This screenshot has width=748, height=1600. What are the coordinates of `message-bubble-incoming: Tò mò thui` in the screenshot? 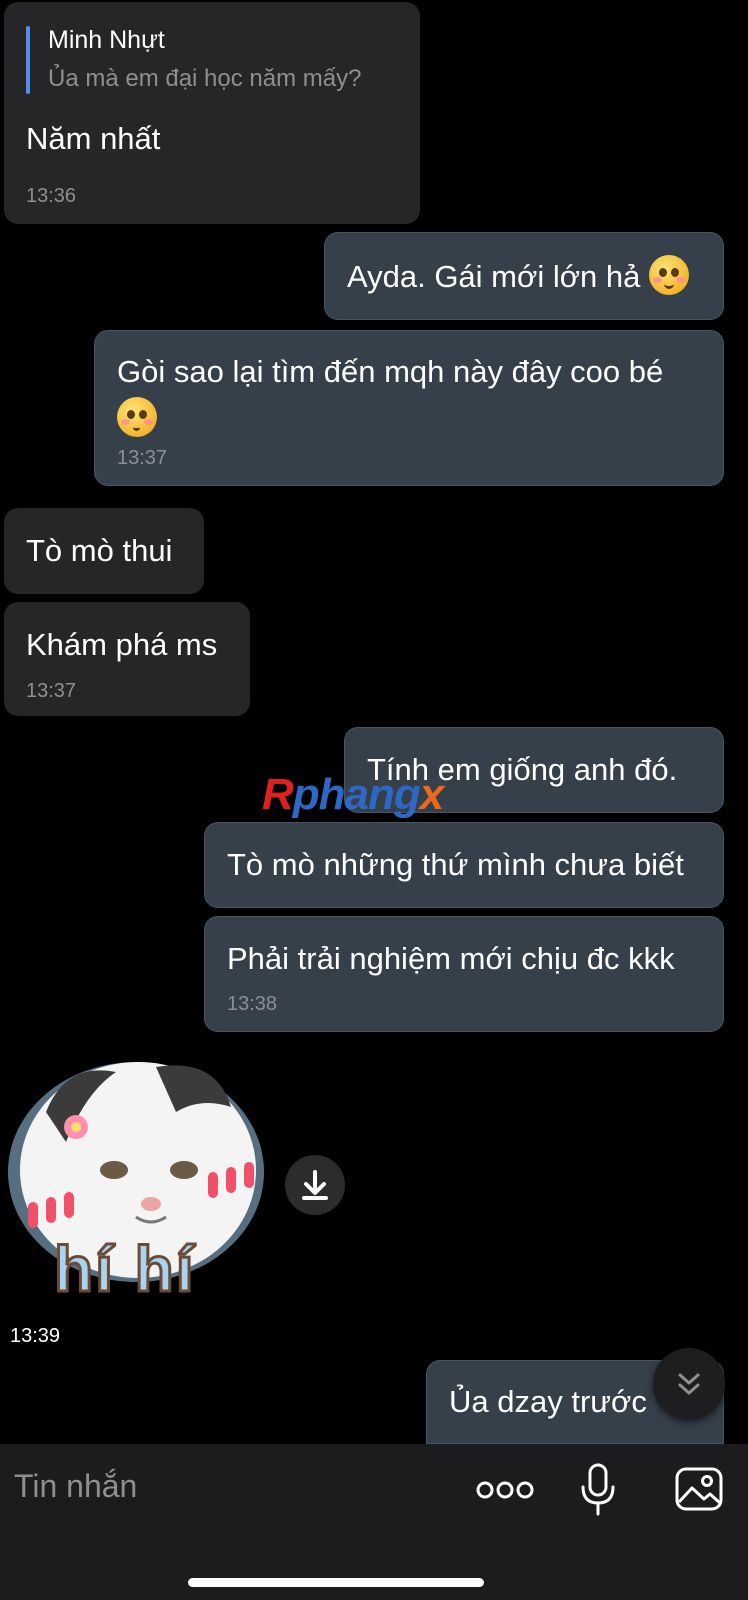 It's located at (104, 551).